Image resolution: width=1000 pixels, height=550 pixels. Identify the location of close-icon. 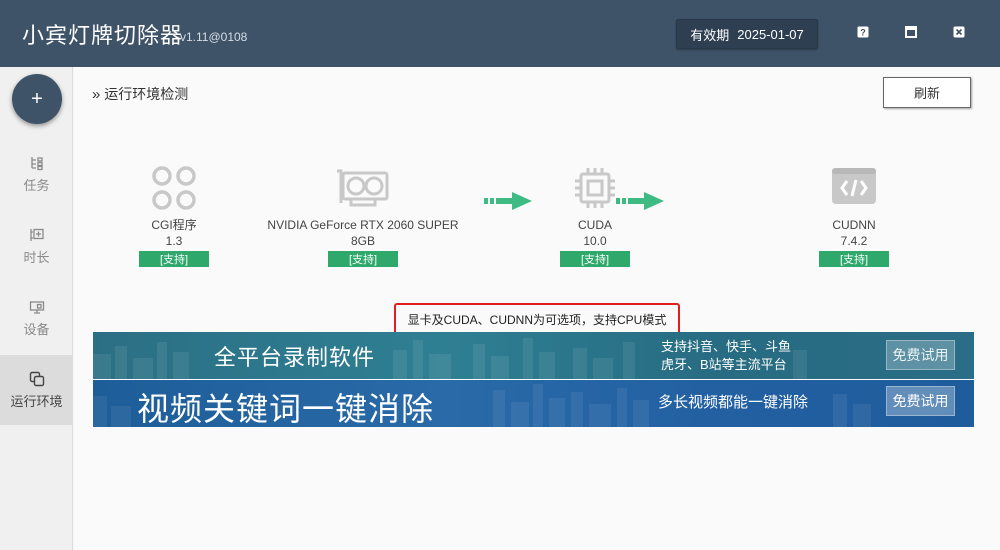
(959, 32).